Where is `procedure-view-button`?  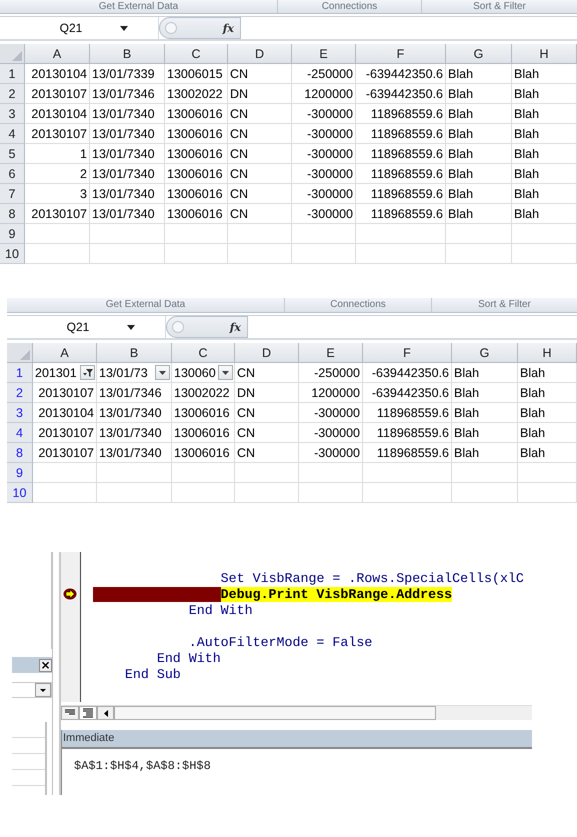
procedure-view-button is located at coordinates (70, 713).